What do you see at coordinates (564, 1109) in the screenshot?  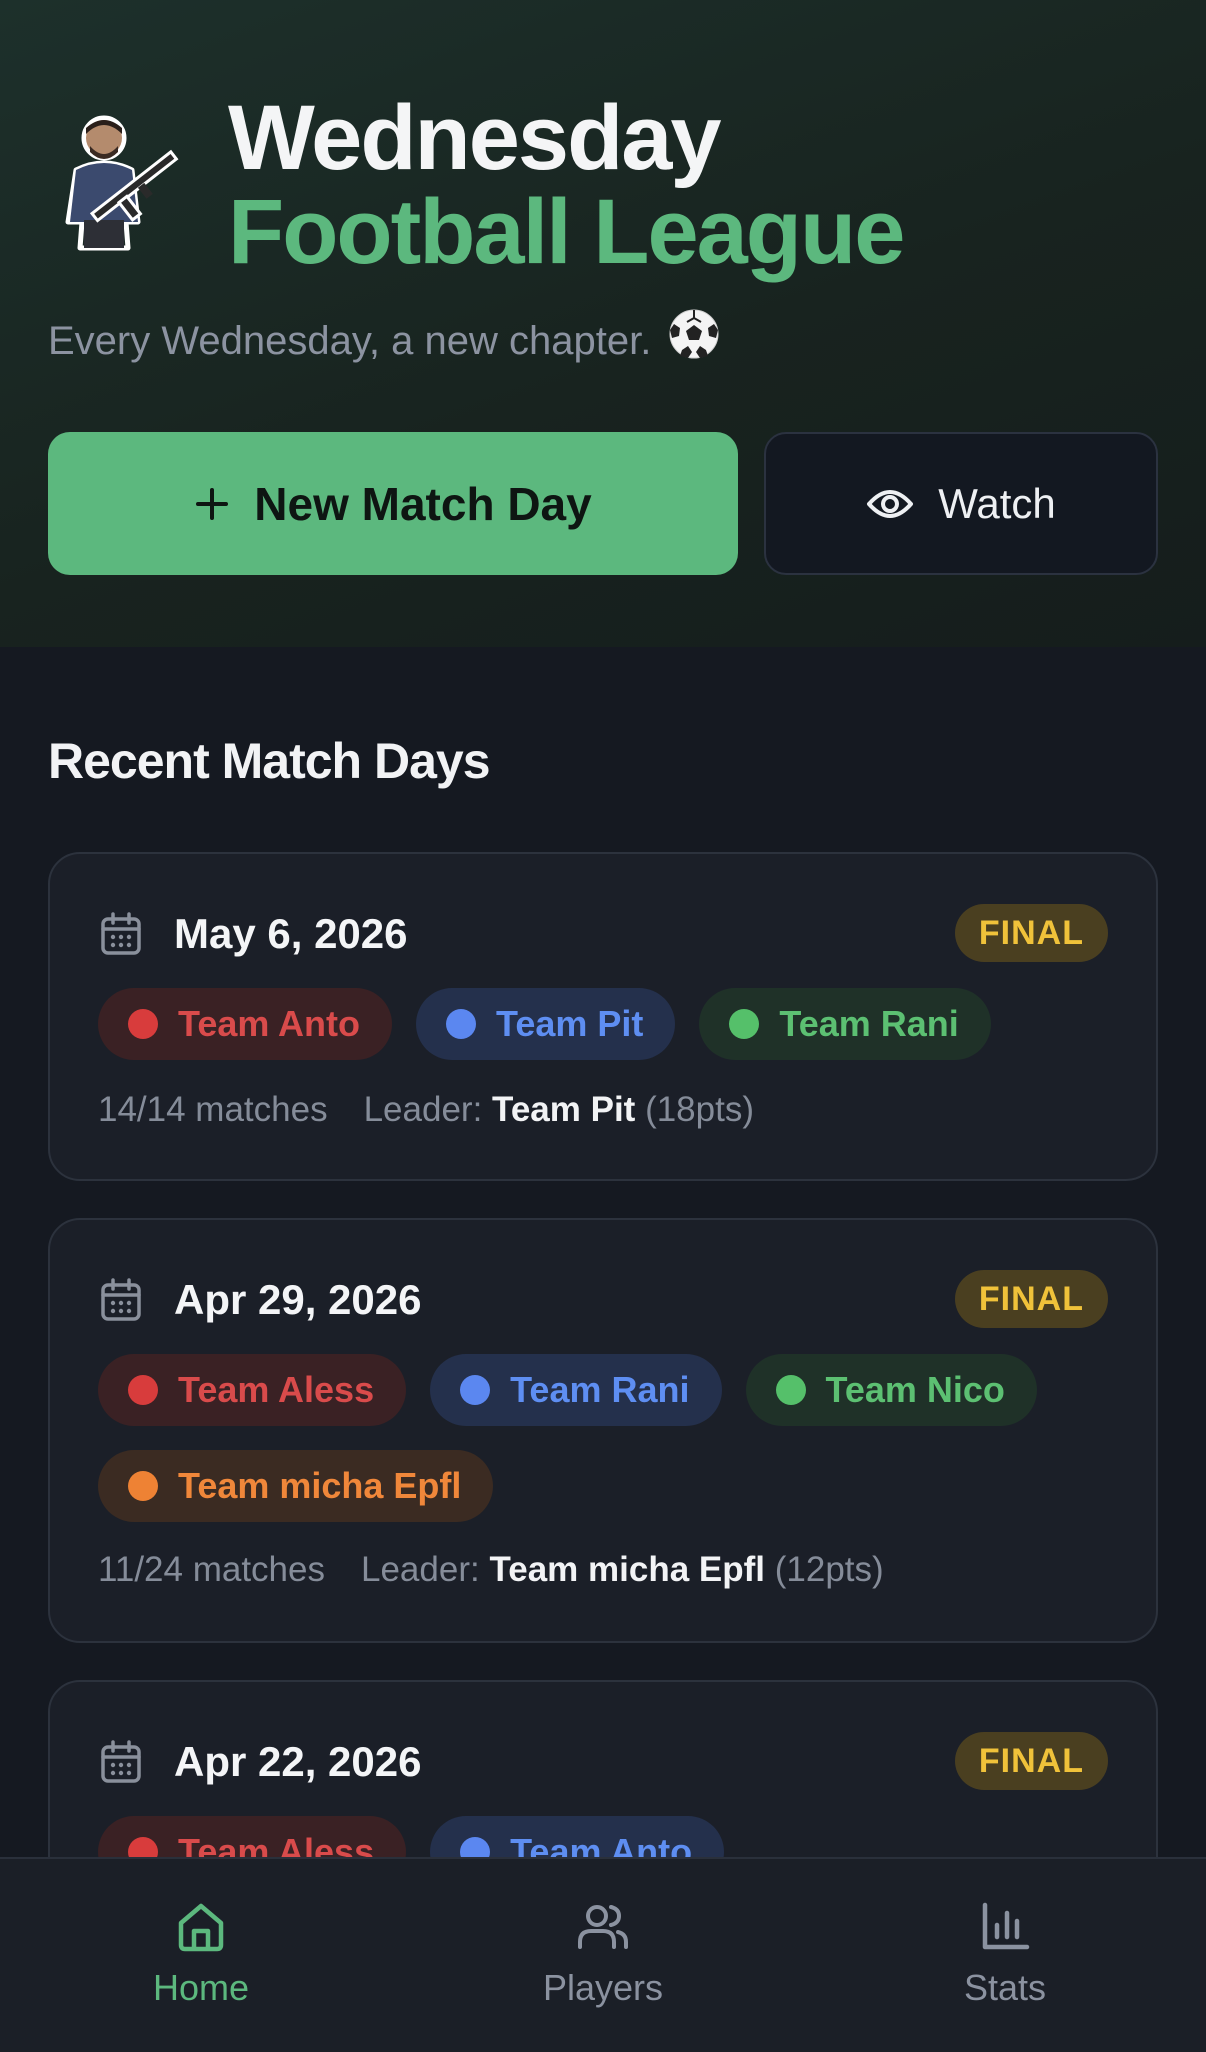 I see `leader-name: Team Pit` at bounding box center [564, 1109].